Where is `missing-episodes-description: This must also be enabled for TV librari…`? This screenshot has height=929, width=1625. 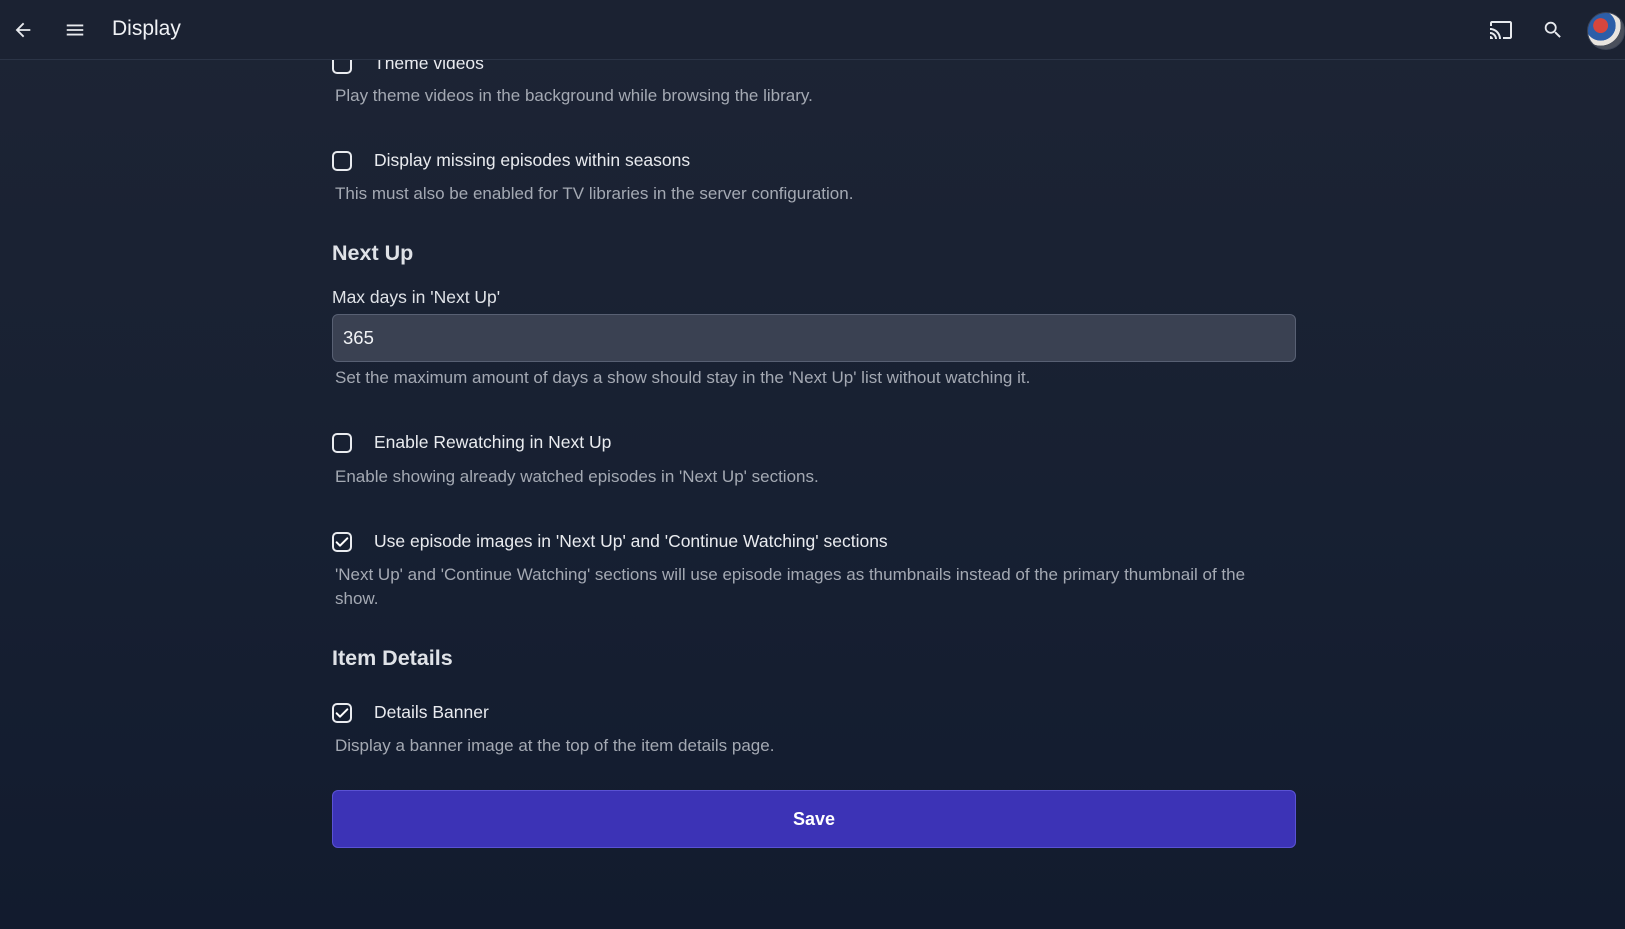 missing-episodes-description: This must also be enabled for TV librari… is located at coordinates (594, 193).